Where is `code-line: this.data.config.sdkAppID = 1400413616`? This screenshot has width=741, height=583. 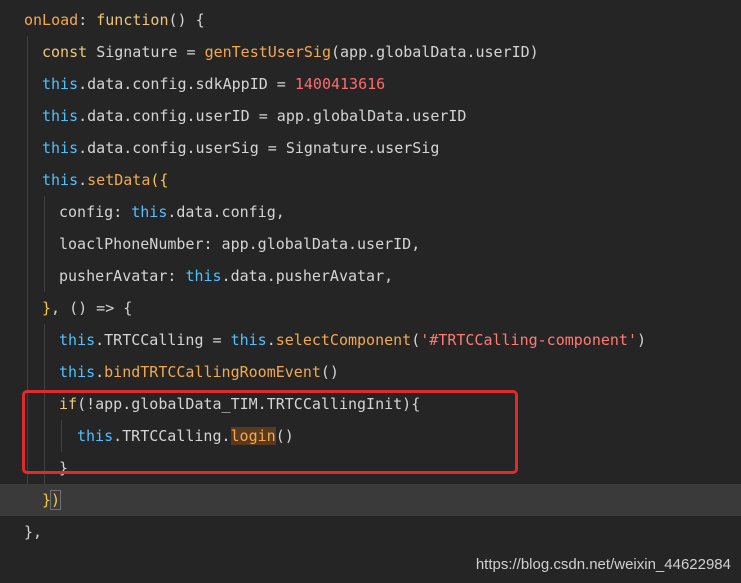
code-line: this.data.config.sdkAppID = 1400413616 is located at coordinates (370, 84).